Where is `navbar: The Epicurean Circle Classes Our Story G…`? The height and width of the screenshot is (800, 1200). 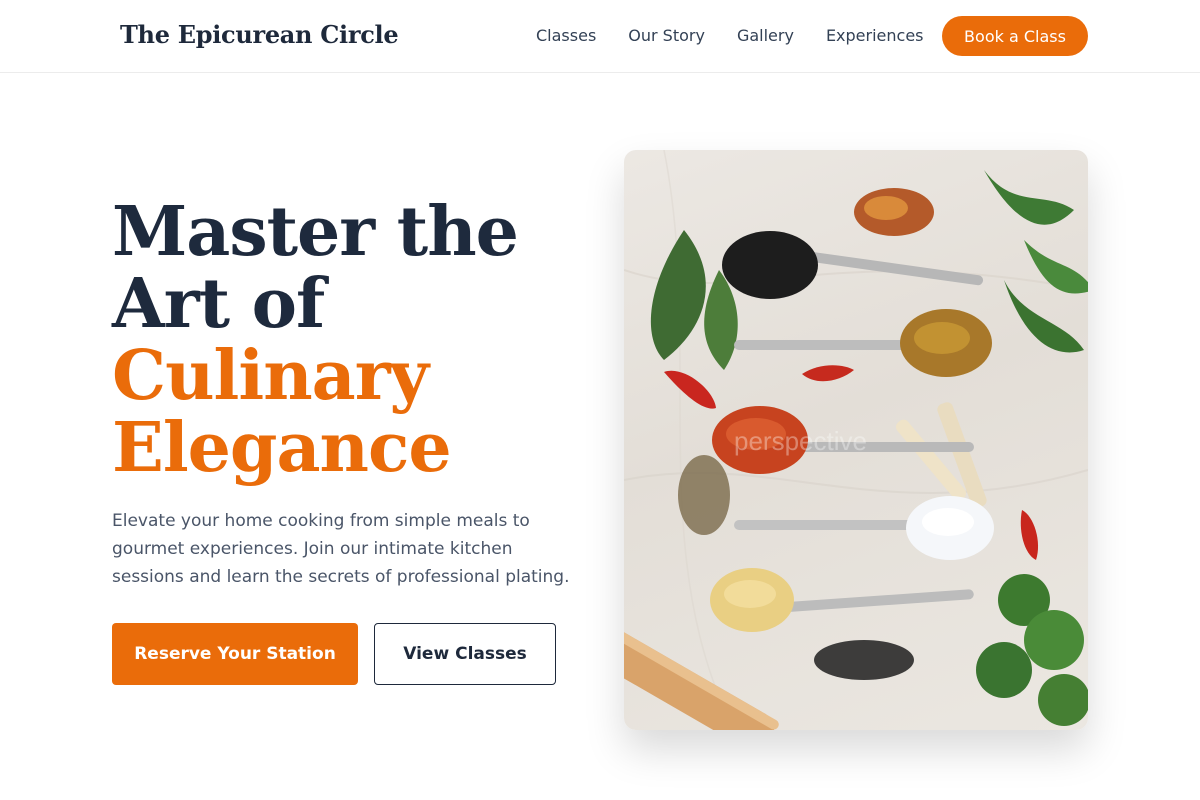 navbar: The Epicurean Circle Classes Our Story G… is located at coordinates (600, 36).